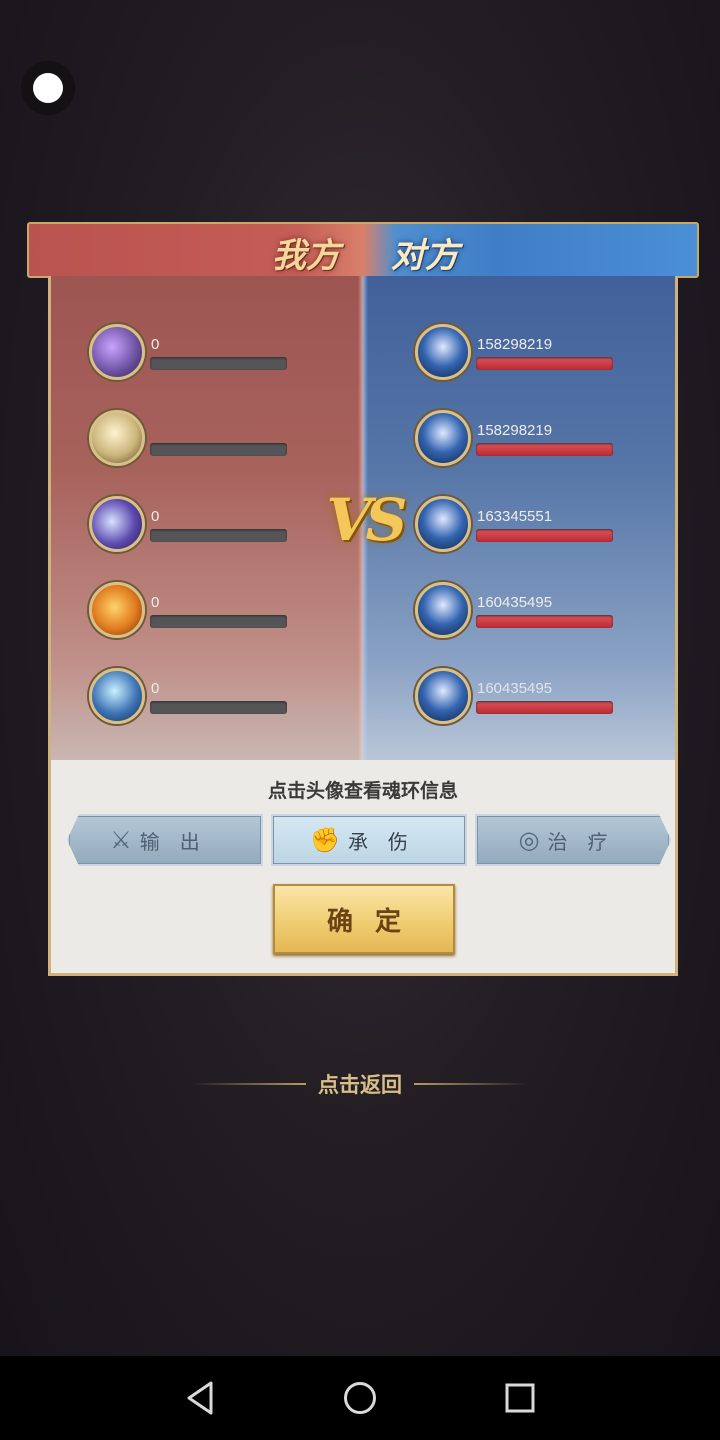 The width and height of the screenshot is (720, 1440). I want to click on enemy-row: 163345551, so click(535, 526).